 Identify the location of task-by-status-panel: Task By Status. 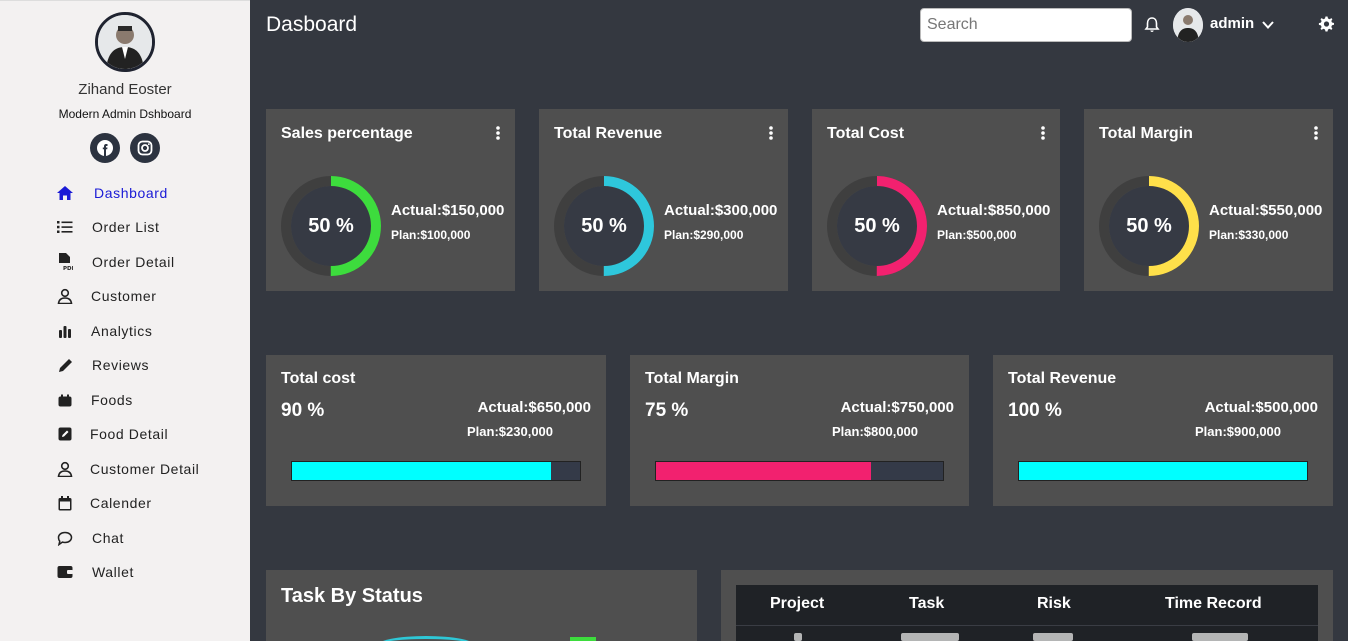
(481, 605).